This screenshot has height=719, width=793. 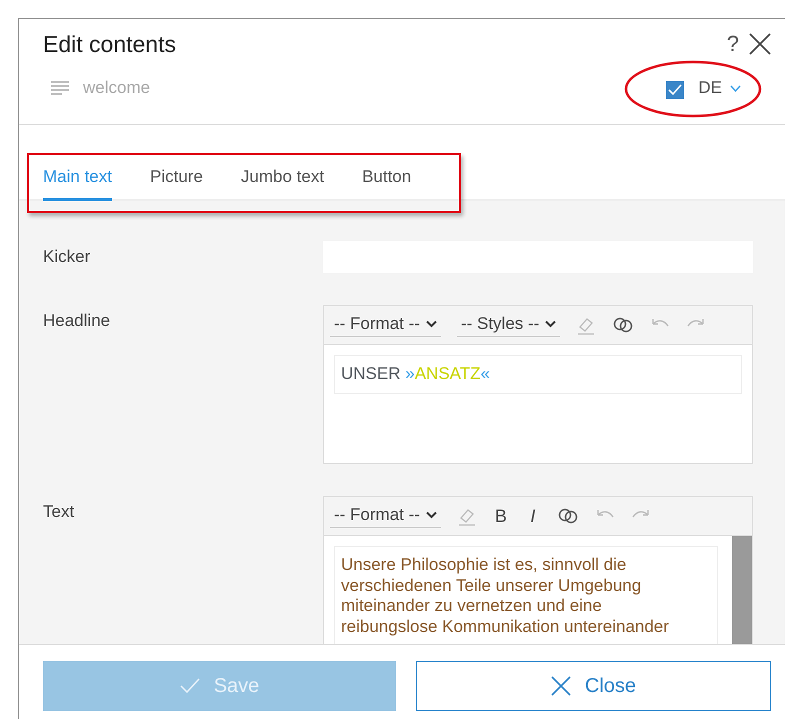 I want to click on field-label: Kicker, so click(x=67, y=257).